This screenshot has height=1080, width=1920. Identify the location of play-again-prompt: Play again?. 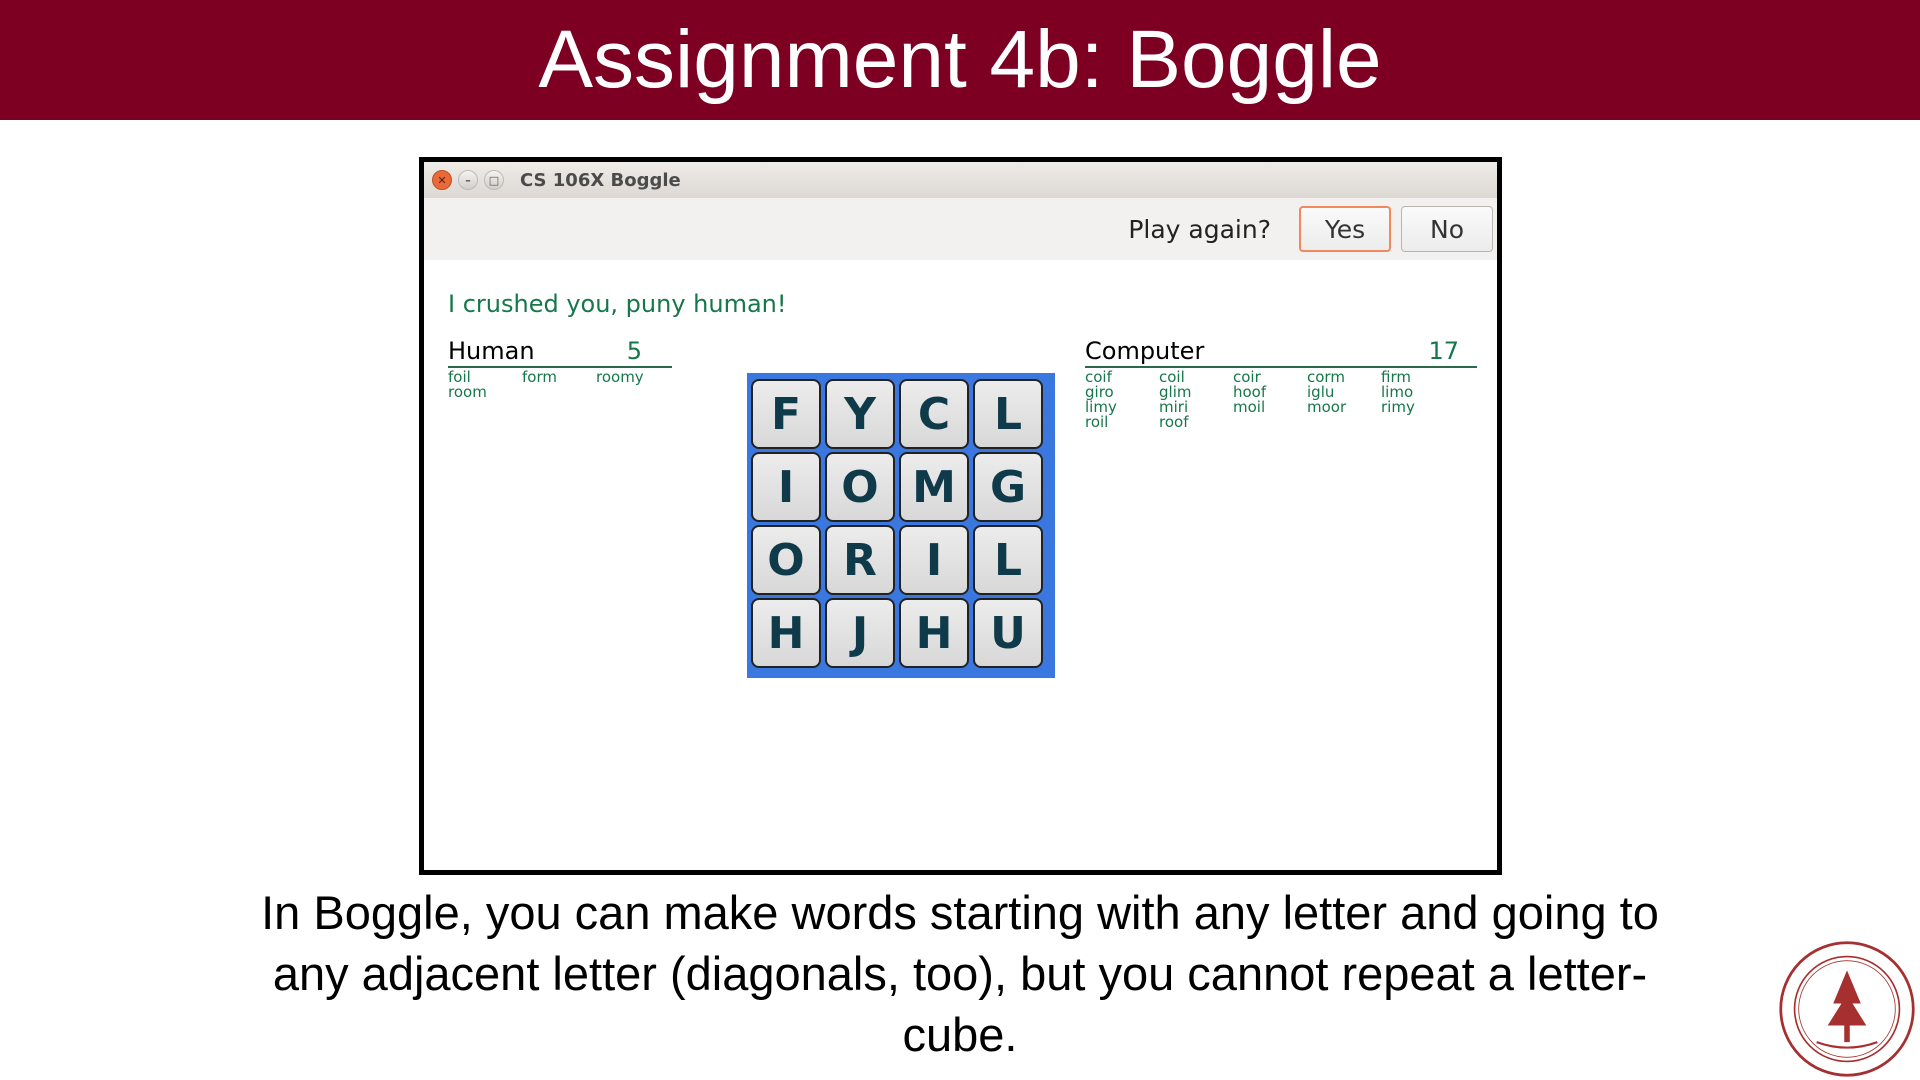
(1199, 229).